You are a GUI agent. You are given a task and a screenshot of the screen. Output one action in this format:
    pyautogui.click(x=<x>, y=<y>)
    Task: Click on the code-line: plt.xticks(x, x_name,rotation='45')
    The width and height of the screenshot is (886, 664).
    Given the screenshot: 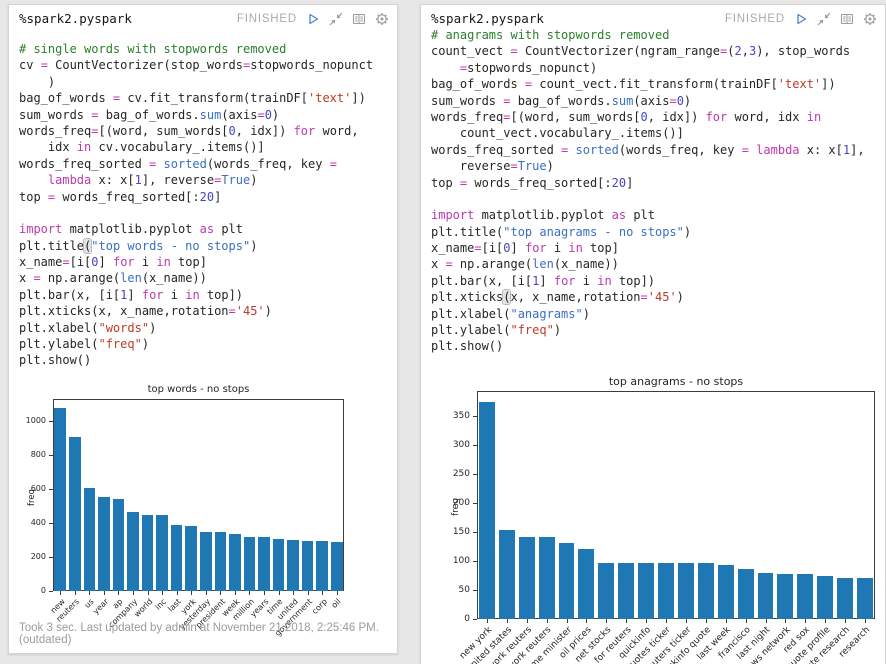 What is the action you would take?
    pyautogui.click(x=557, y=297)
    